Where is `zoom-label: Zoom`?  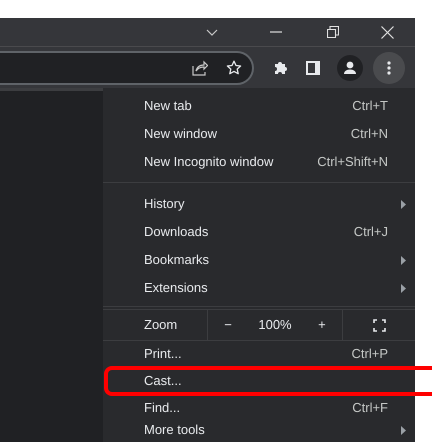
zoom-label: Zoom is located at coordinates (160, 325).